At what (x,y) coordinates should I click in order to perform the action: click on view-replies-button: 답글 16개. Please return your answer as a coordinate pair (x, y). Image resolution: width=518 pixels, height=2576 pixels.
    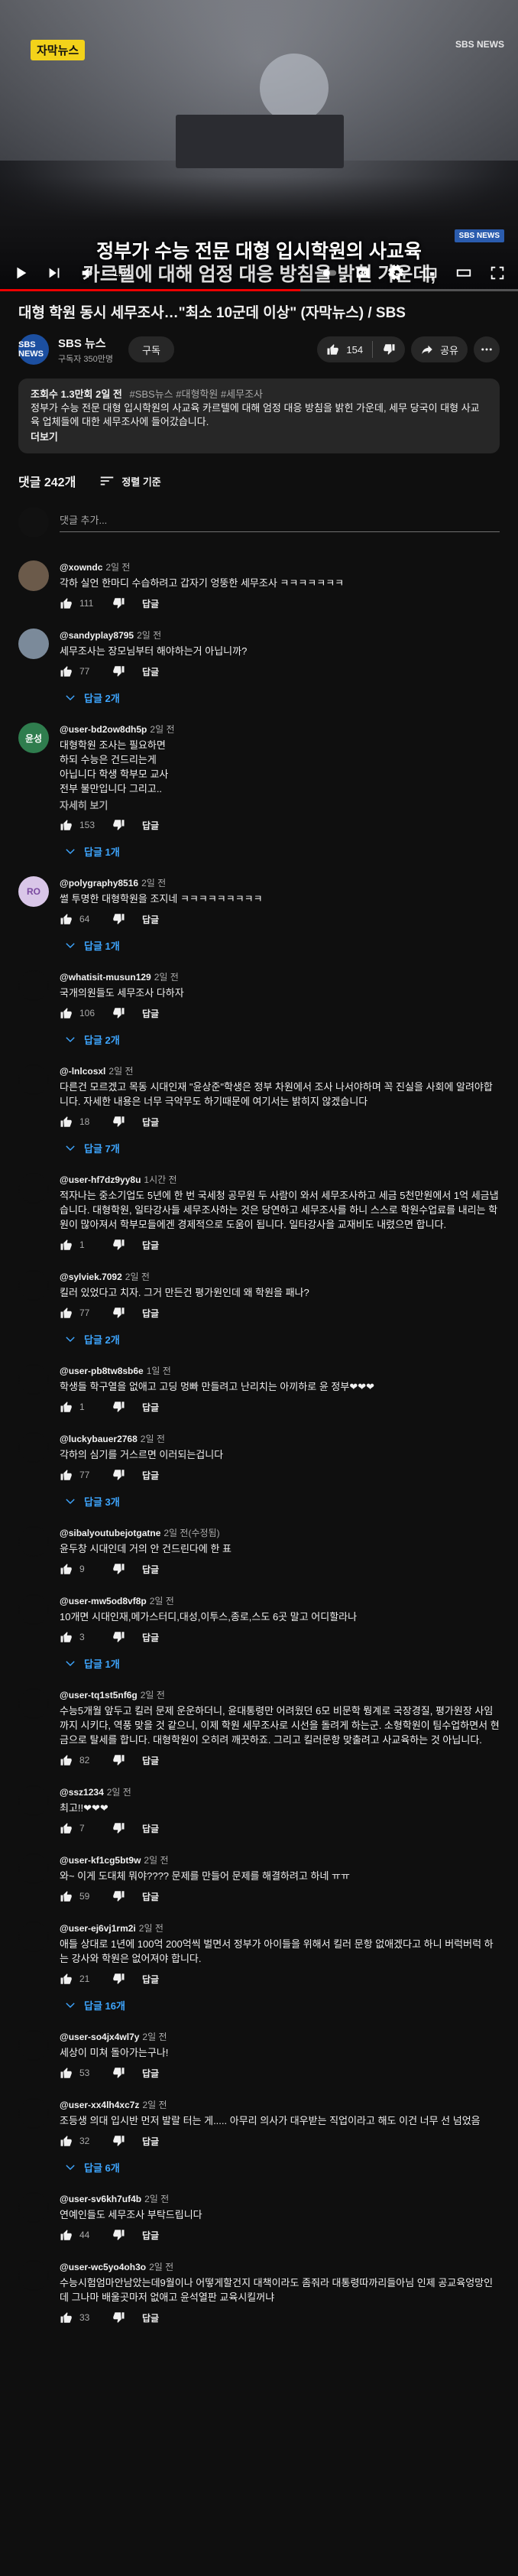
    Looking at the image, I should click on (95, 2005).